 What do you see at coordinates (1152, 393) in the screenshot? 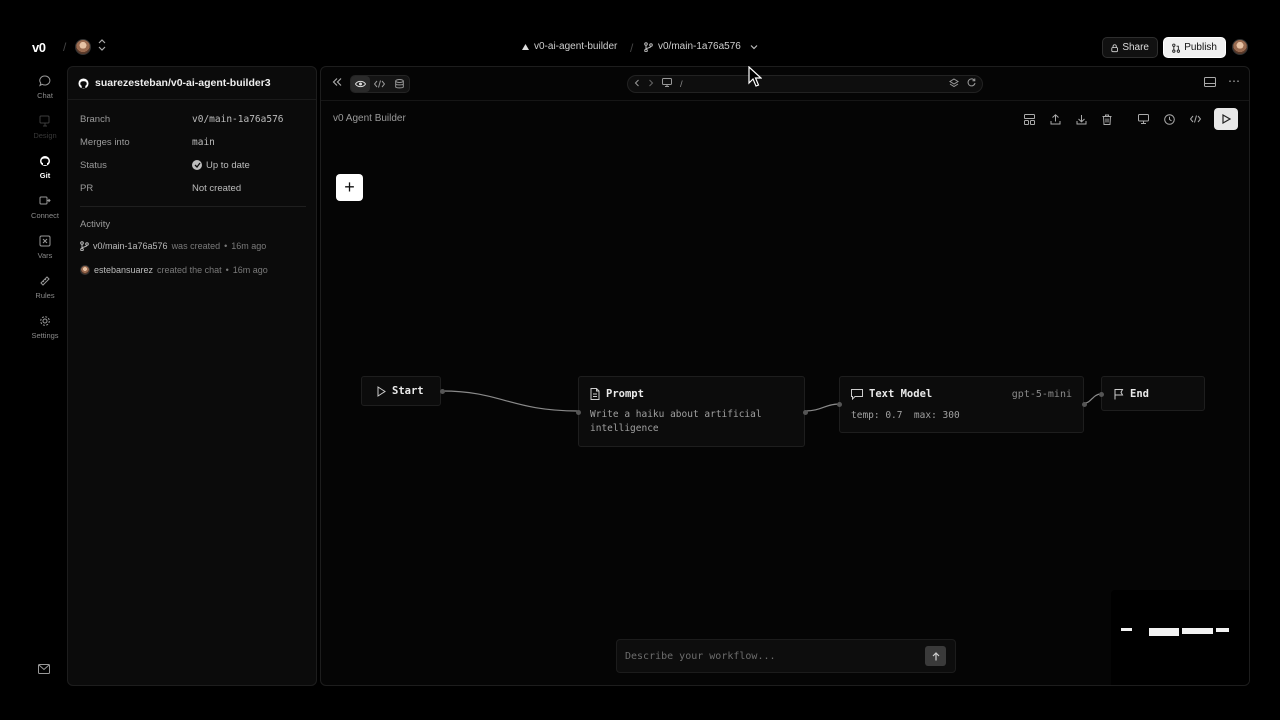
I see `end-node: End` at bounding box center [1152, 393].